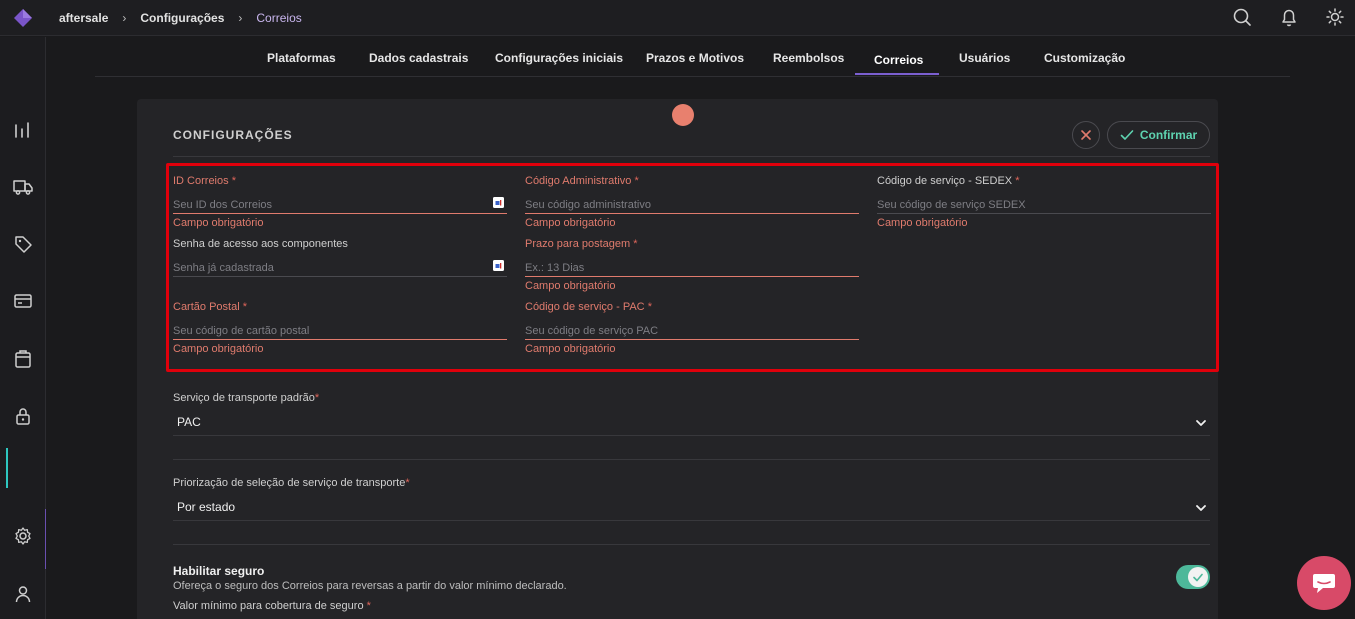 The width and height of the screenshot is (1355, 619). I want to click on logo-icon, so click(23, 18).